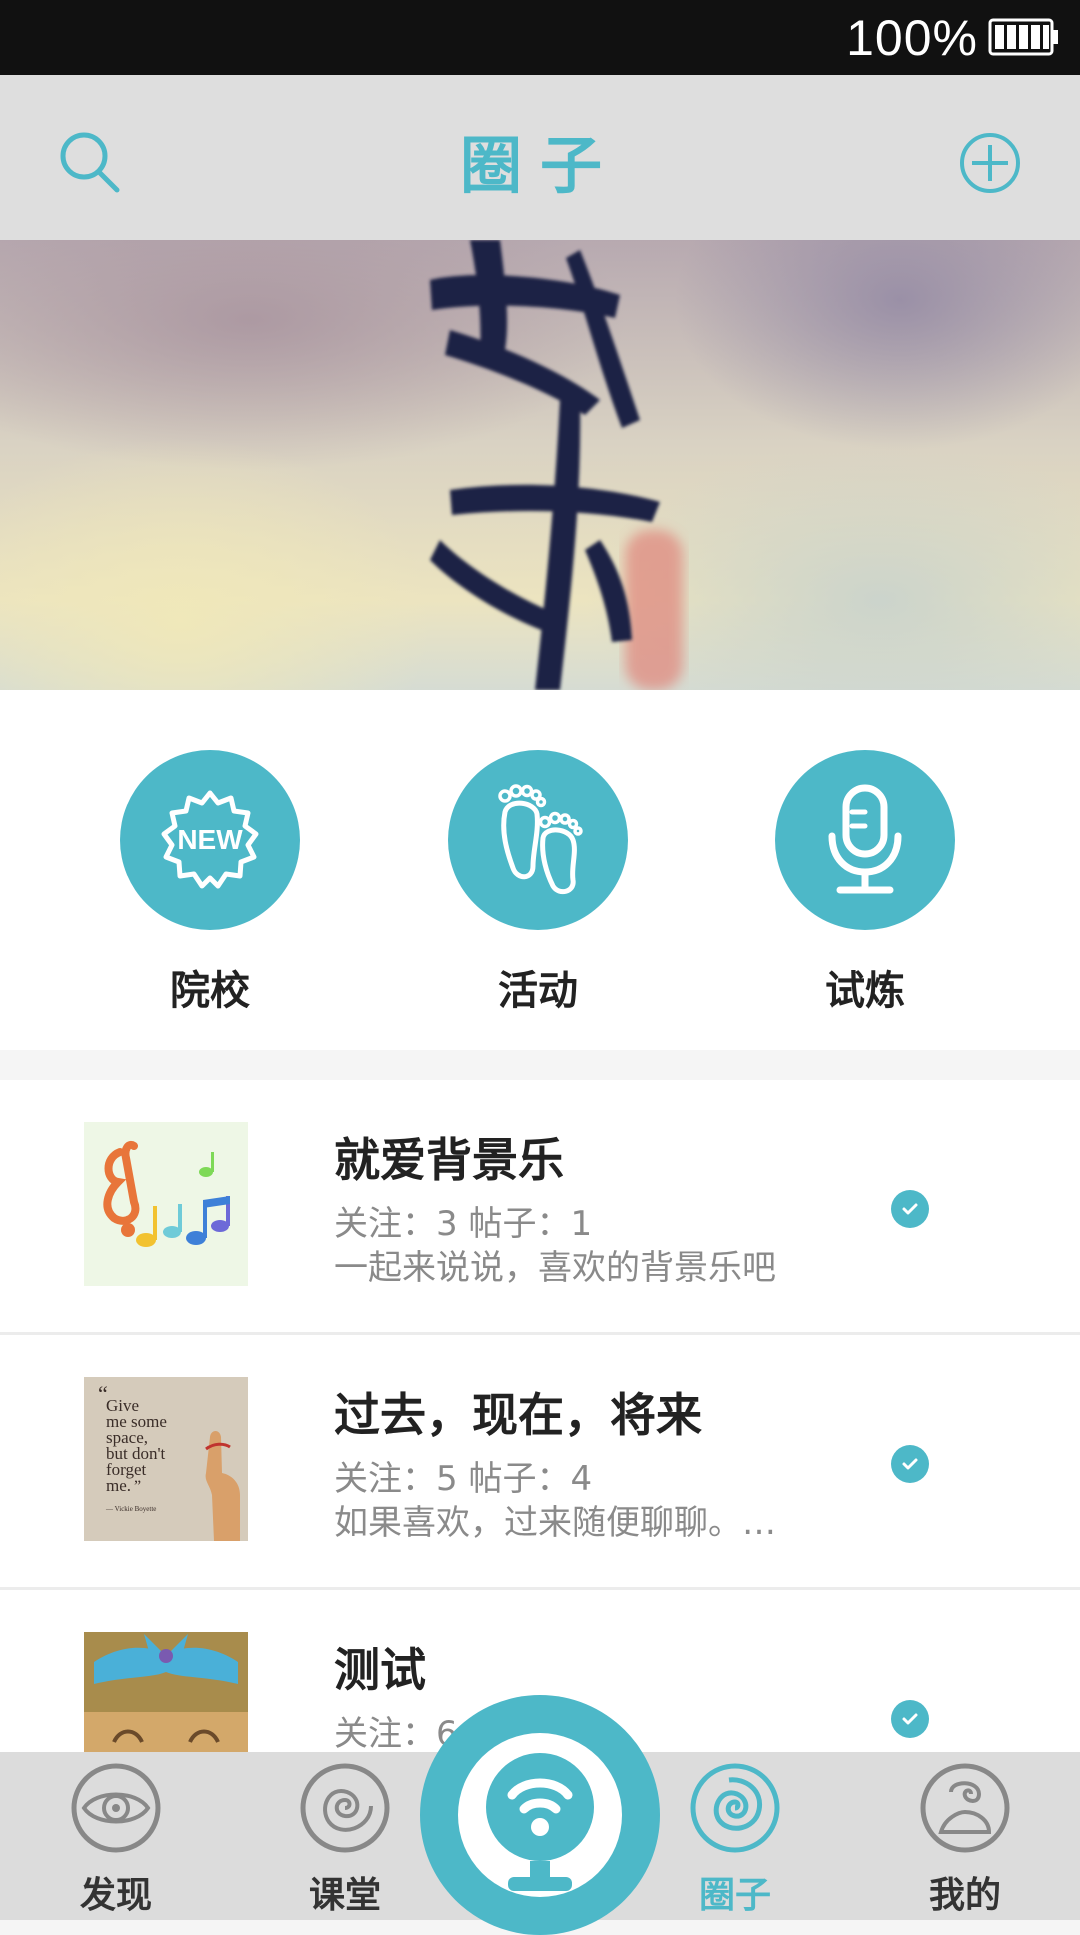  I want to click on nav-label: 发现, so click(115, 1895).